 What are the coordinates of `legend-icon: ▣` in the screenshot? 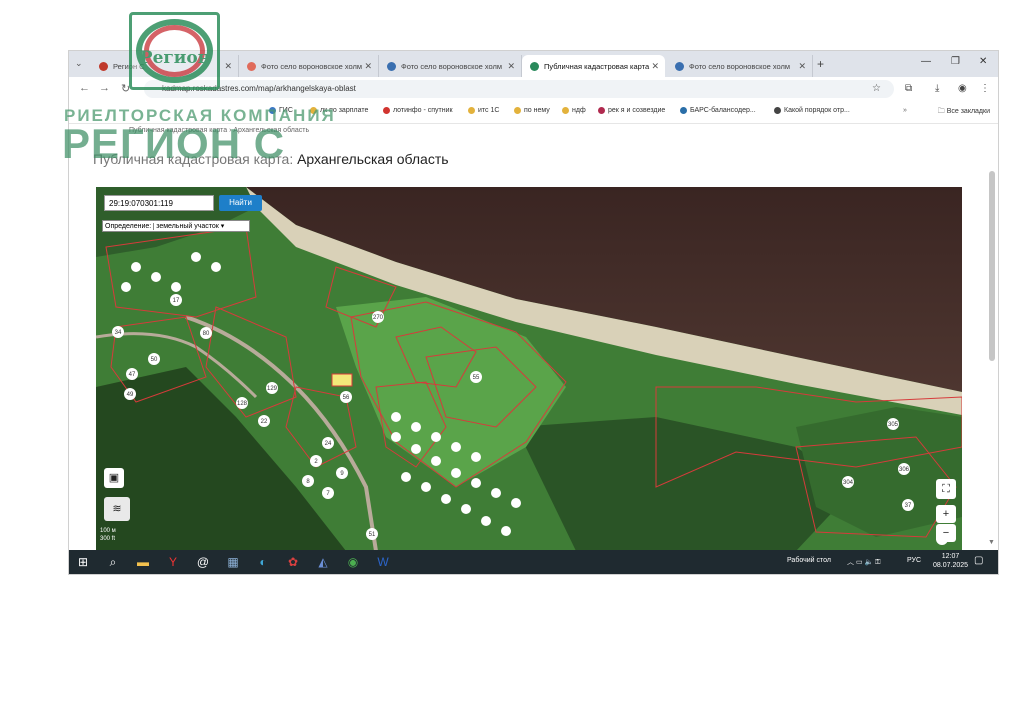 It's located at (114, 478).